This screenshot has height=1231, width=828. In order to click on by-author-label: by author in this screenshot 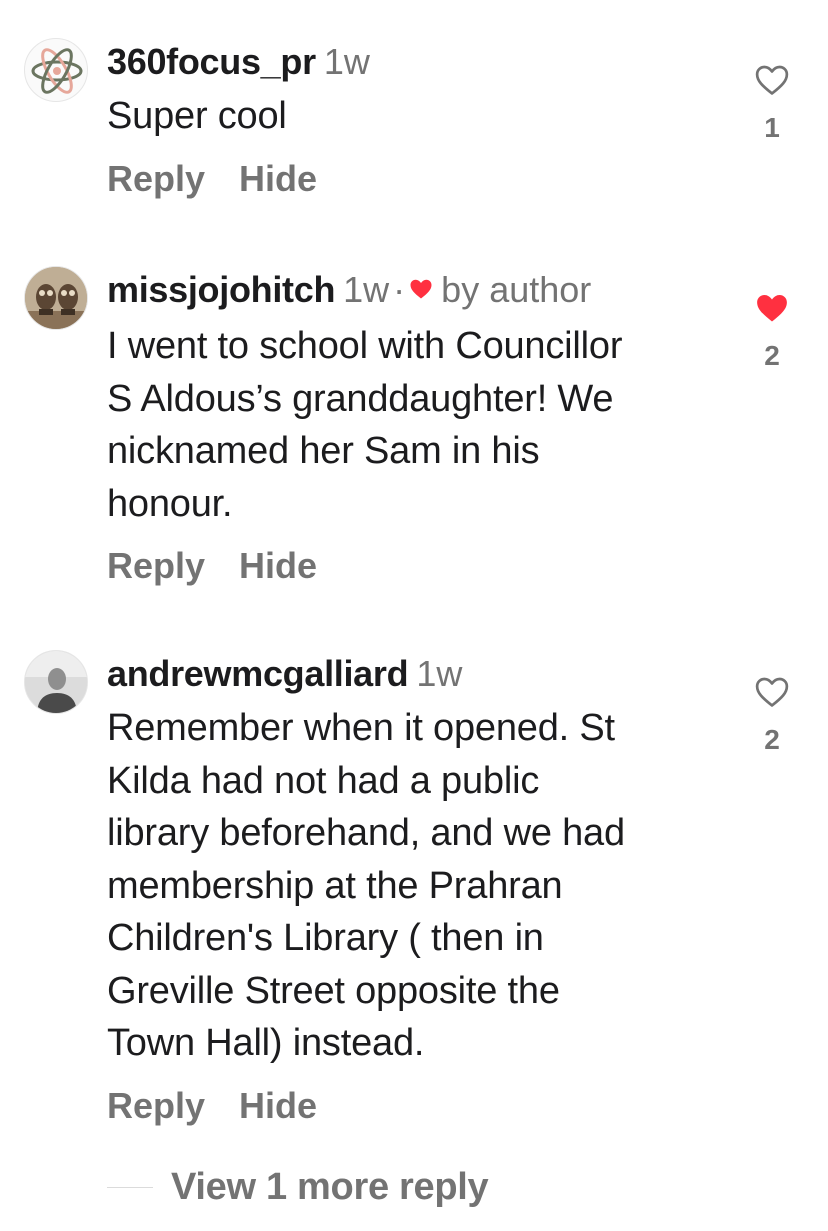, I will do `click(516, 289)`.